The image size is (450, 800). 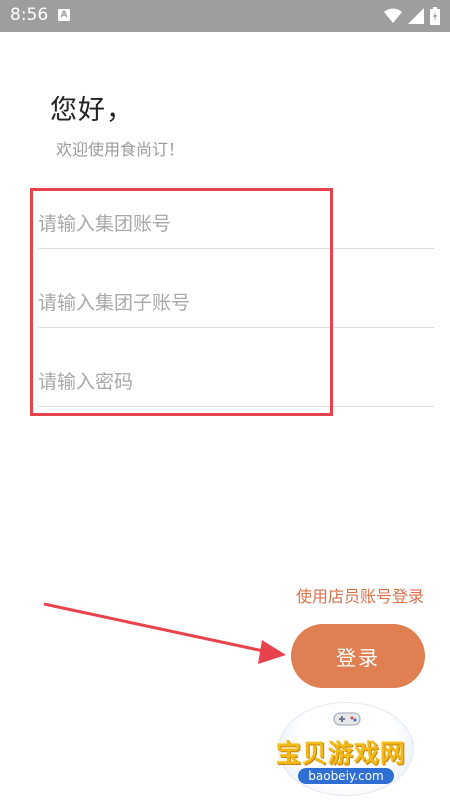 I want to click on store-staff-login-link: 使用店员账号登录, so click(x=360, y=595).